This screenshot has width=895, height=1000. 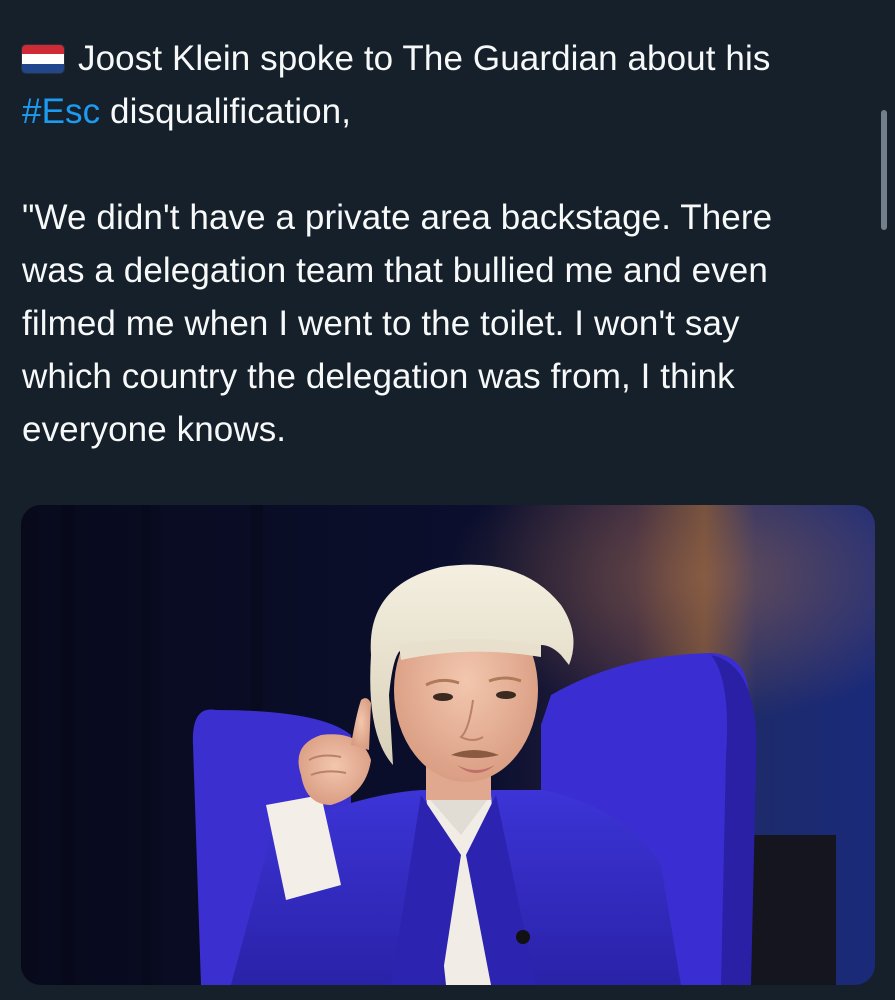 I want to click on netherlands-flag-icon, so click(x=43, y=59).